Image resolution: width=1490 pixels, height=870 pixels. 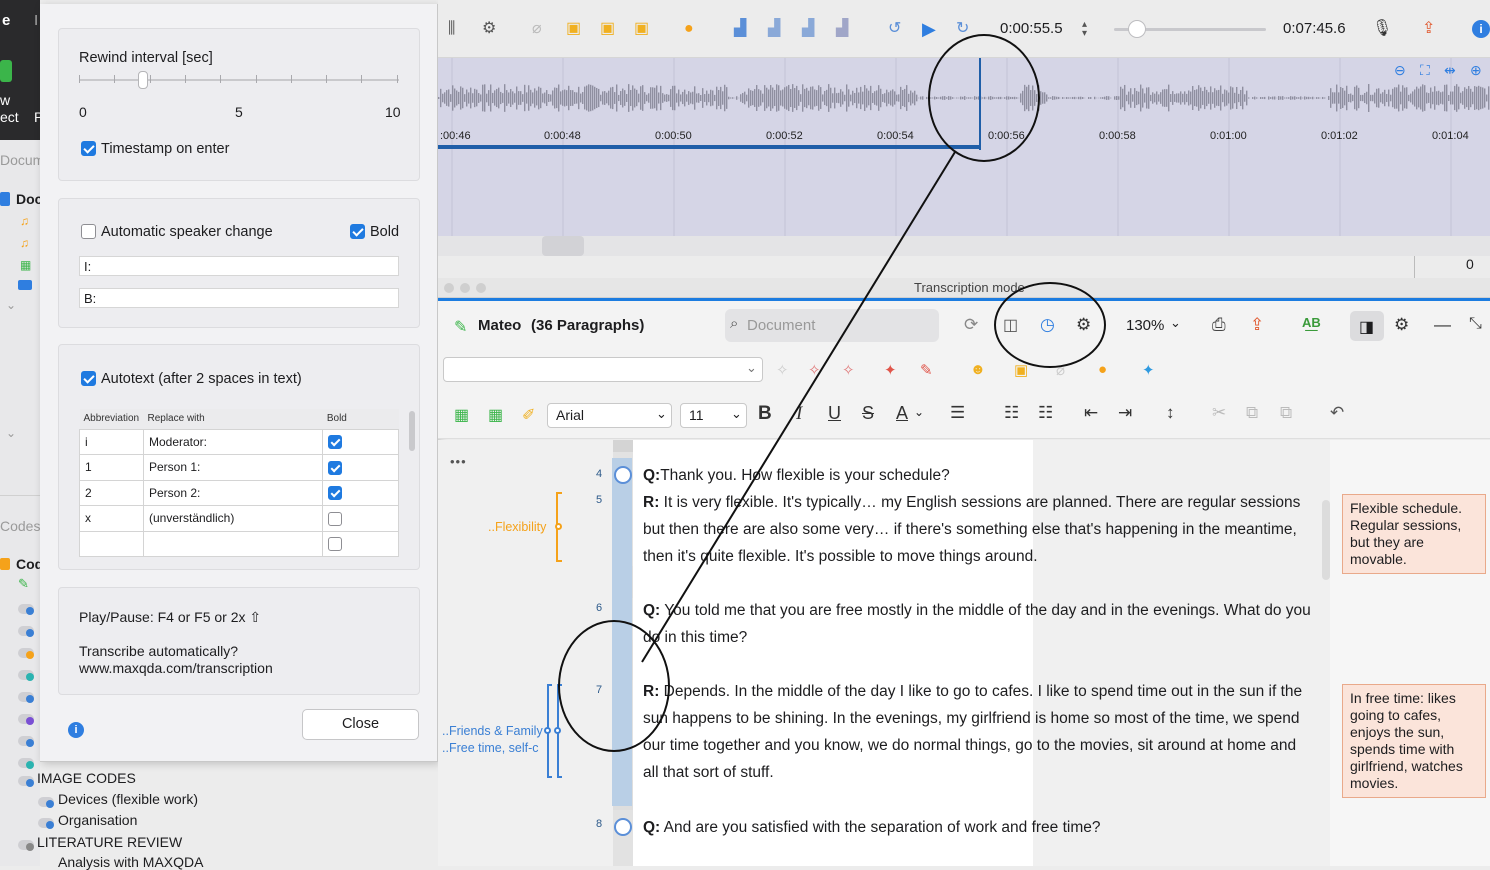 What do you see at coordinates (232, 493) in the screenshot?
I see `replace-cell: Person 2:` at bounding box center [232, 493].